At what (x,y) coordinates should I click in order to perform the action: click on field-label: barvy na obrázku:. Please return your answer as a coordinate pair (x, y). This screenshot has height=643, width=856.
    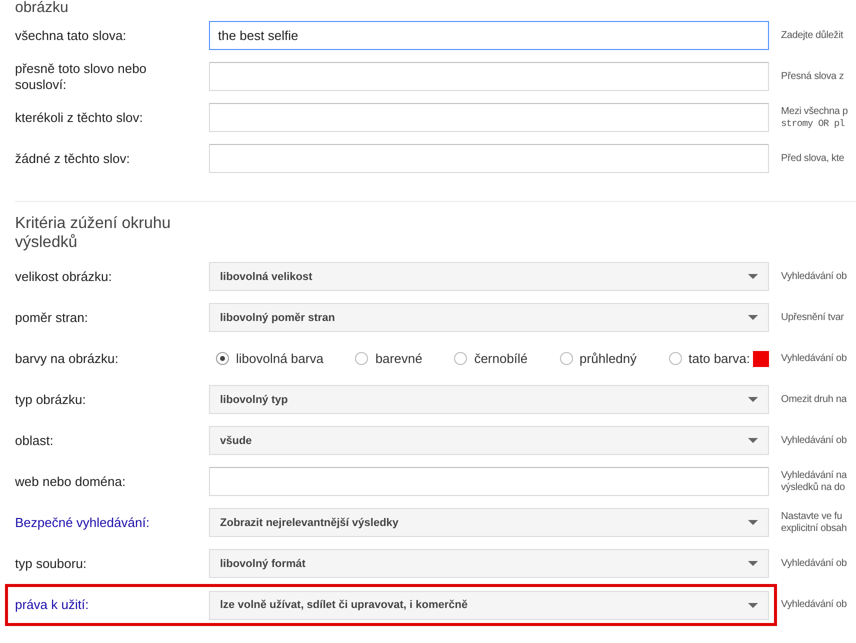
    Looking at the image, I should click on (66, 358).